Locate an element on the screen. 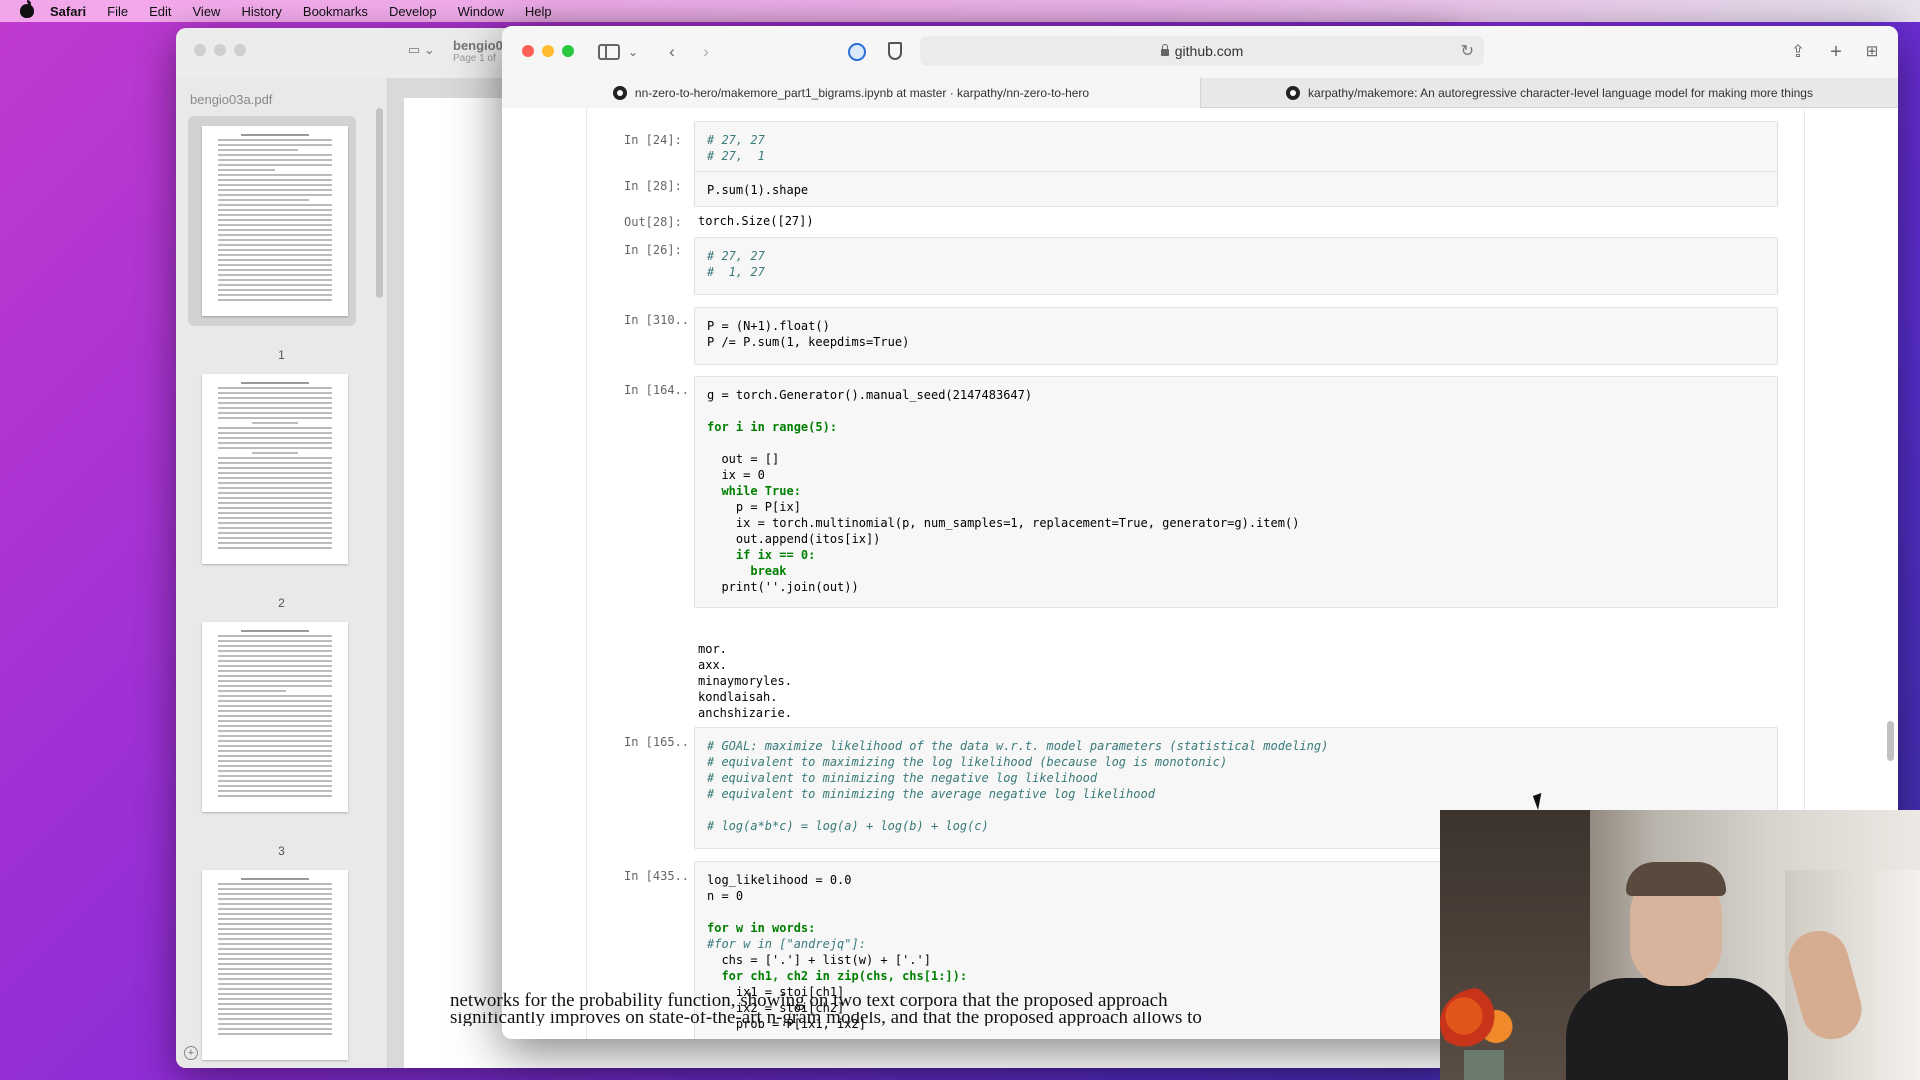 This screenshot has width=1920, height=1080. menu-develop: Develop is located at coordinates (413, 11).